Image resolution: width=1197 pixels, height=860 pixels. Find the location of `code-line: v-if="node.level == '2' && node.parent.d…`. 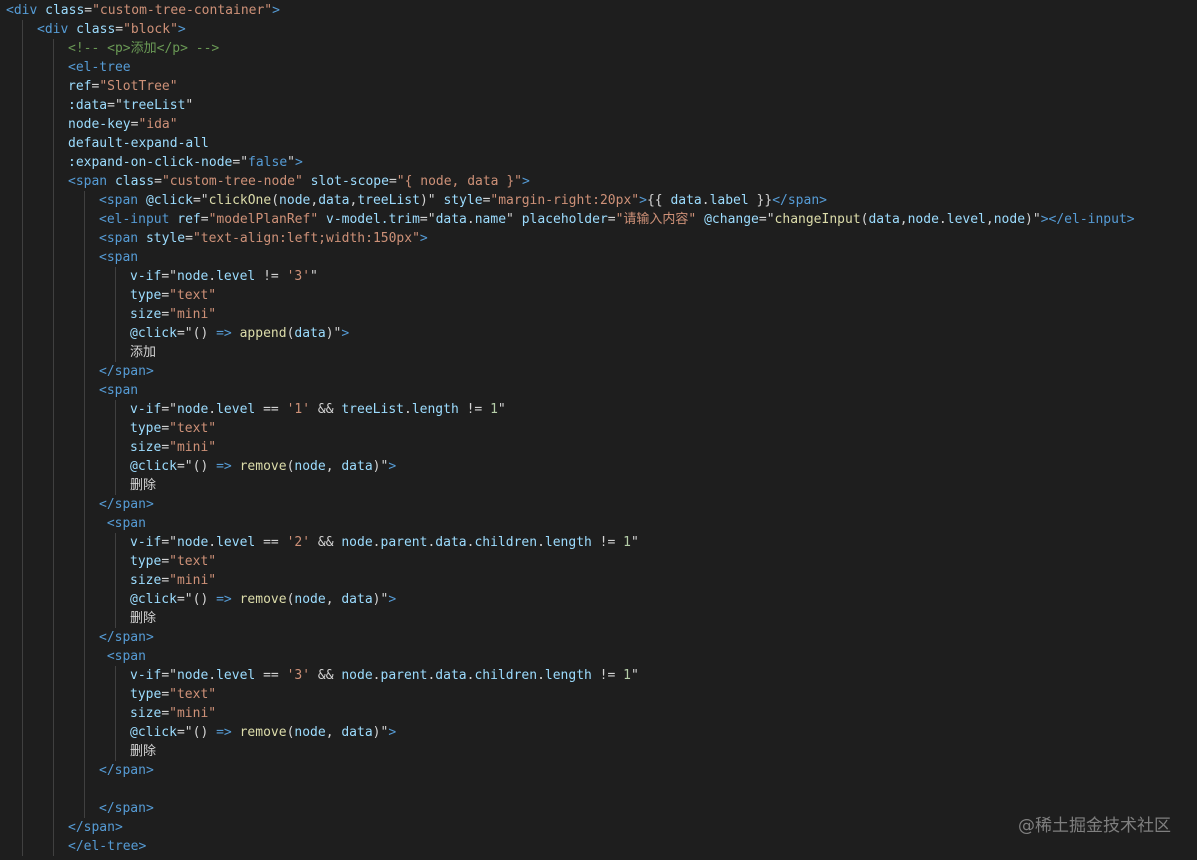

code-line: v-if="node.level == '2' && node.parent.d… is located at coordinates (384, 542).